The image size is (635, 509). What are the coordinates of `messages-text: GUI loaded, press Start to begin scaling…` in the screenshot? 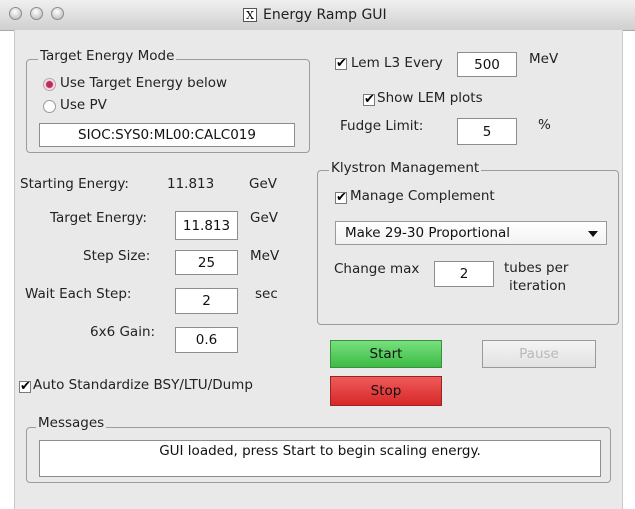 It's located at (320, 458).